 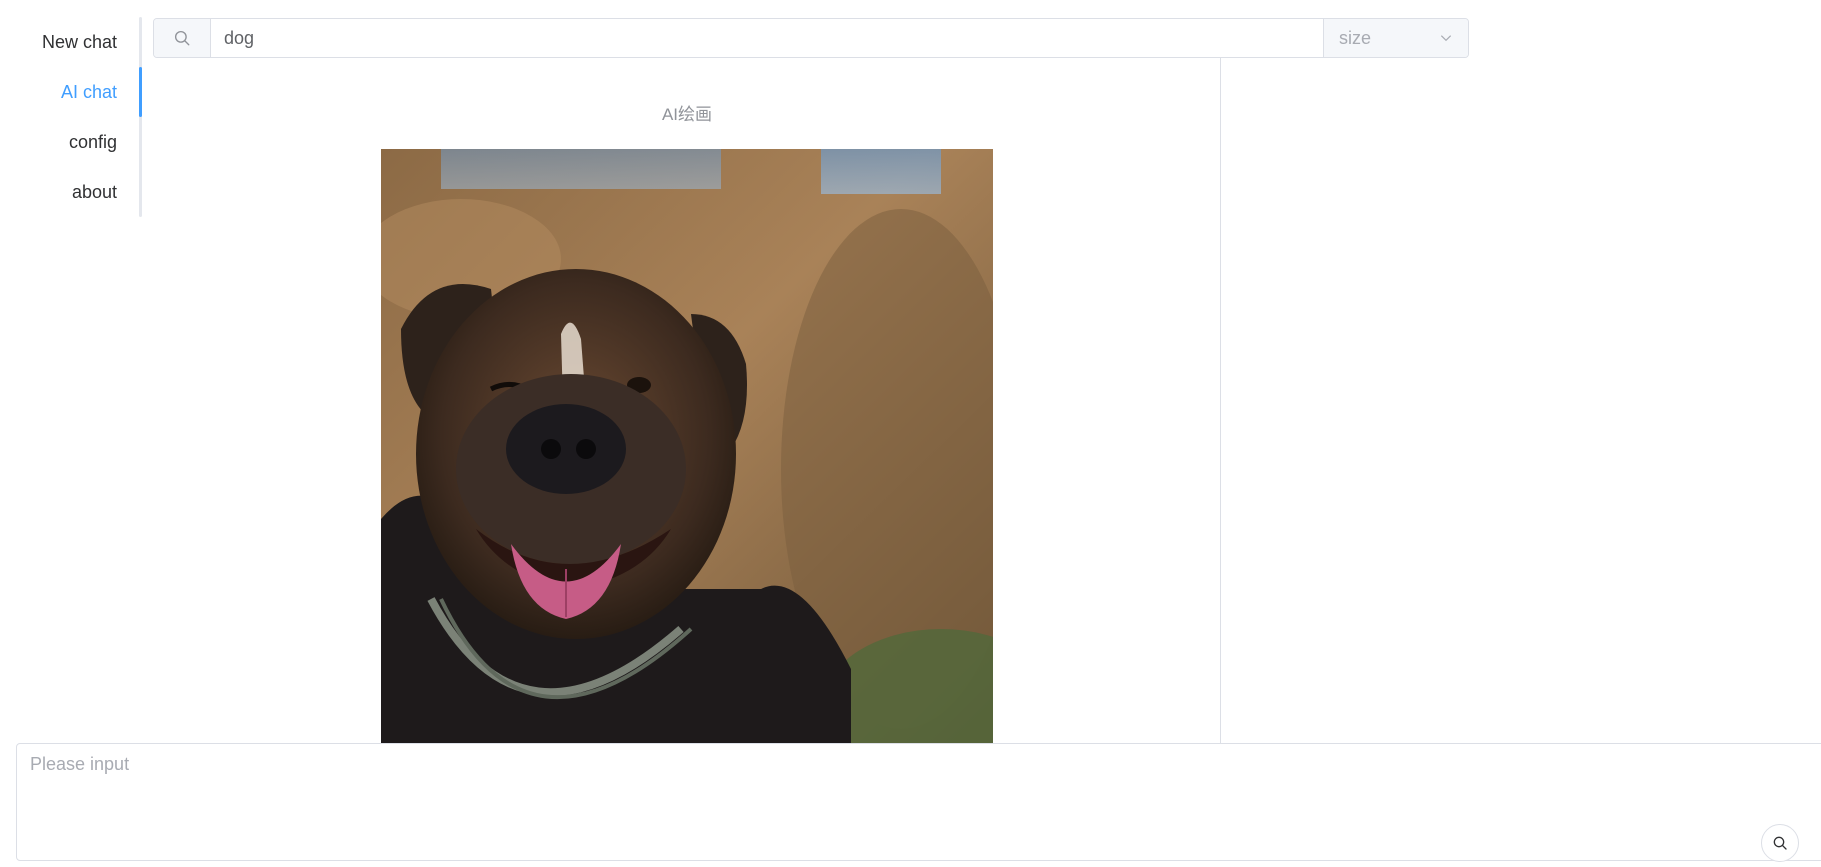 What do you see at coordinates (1395, 38) in the screenshot?
I see `size-select: size` at bounding box center [1395, 38].